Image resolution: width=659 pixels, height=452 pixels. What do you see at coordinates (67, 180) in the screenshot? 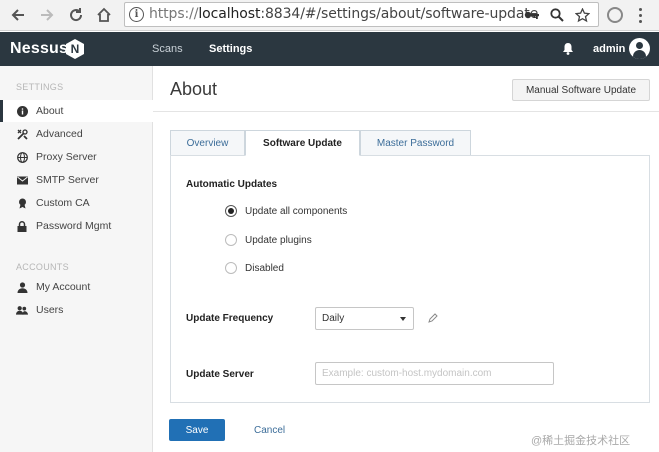
I see `sidebar-item-label: SMTP Server` at bounding box center [67, 180].